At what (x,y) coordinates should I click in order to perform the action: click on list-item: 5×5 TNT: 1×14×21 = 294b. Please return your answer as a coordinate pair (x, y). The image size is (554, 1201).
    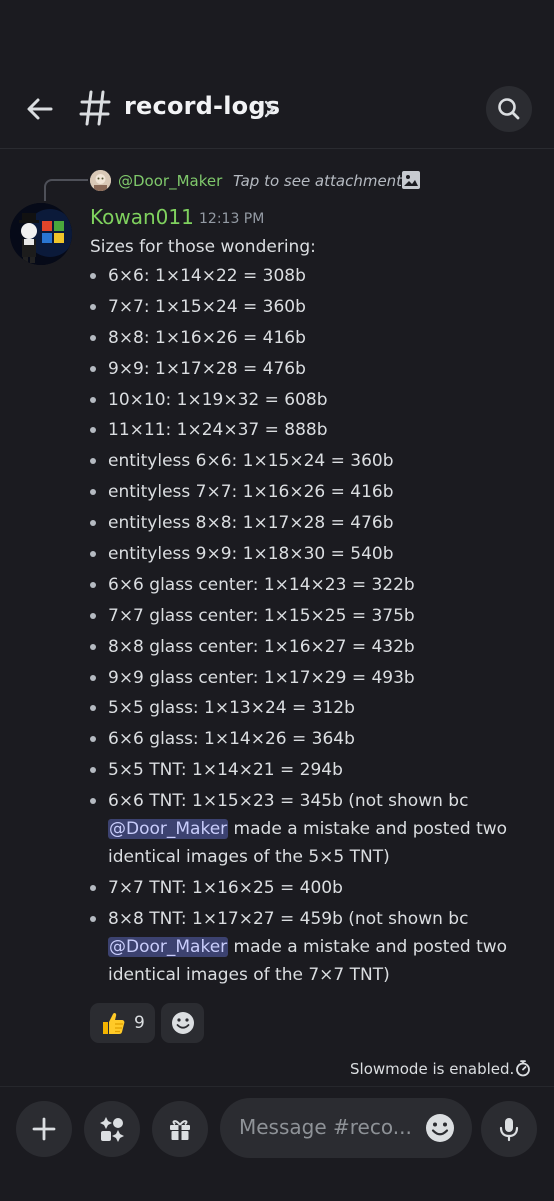
    Looking at the image, I should click on (310, 770).